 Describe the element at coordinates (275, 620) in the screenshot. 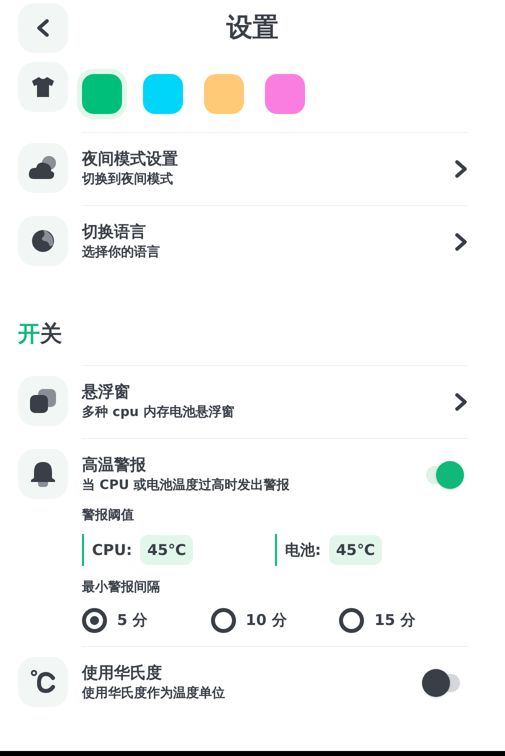

I see `interval-radio: 10 分` at that location.